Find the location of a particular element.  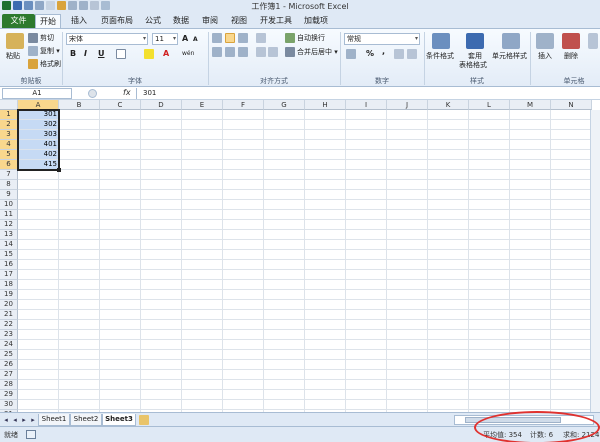

percent-button: % is located at coordinates (370, 54).